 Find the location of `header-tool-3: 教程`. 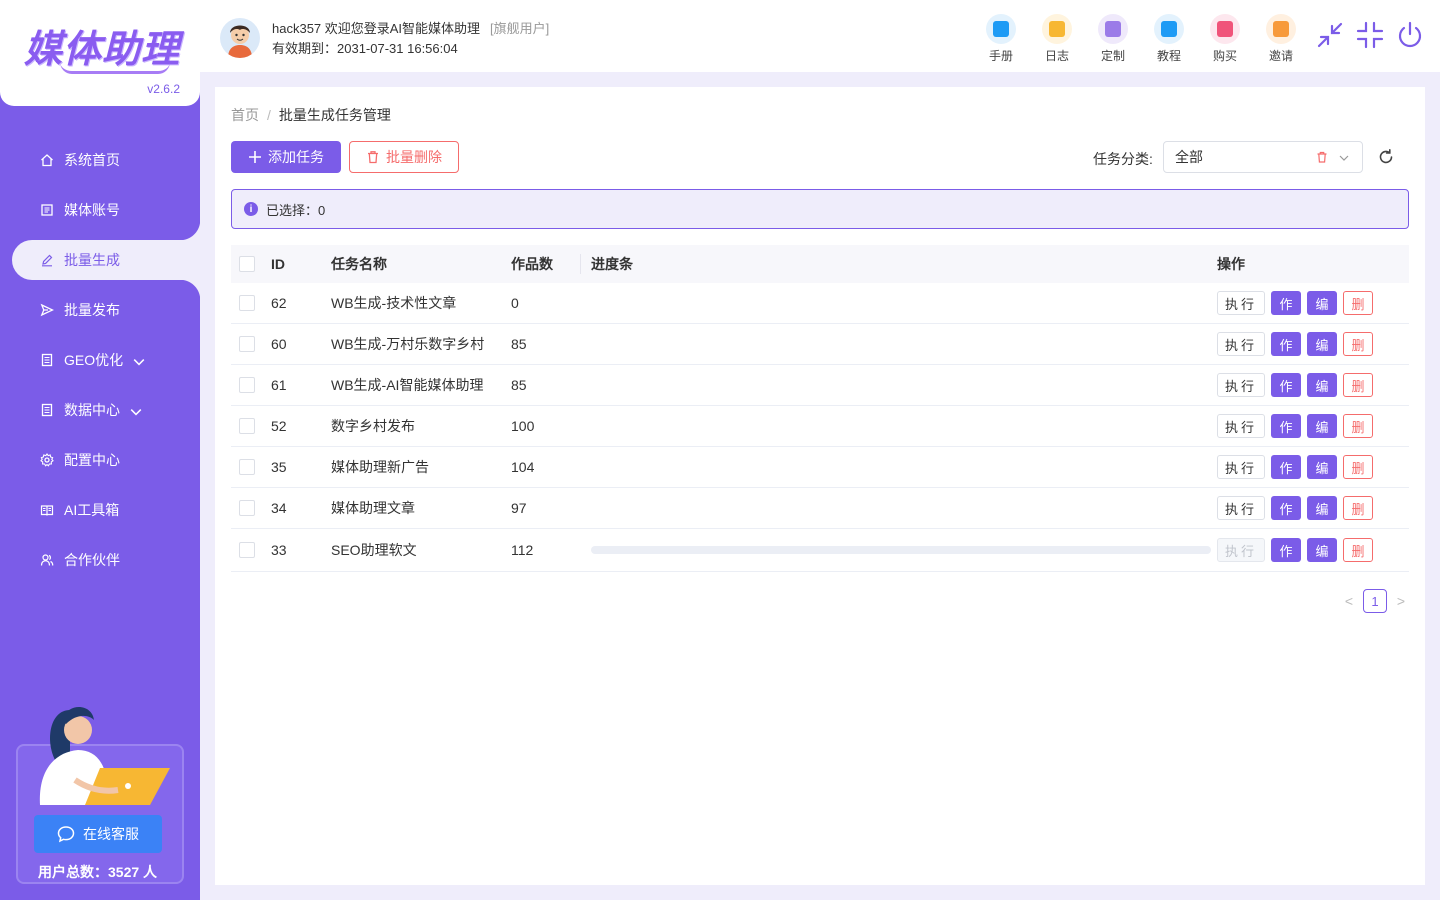

header-tool-3: 教程 is located at coordinates (1169, 39).